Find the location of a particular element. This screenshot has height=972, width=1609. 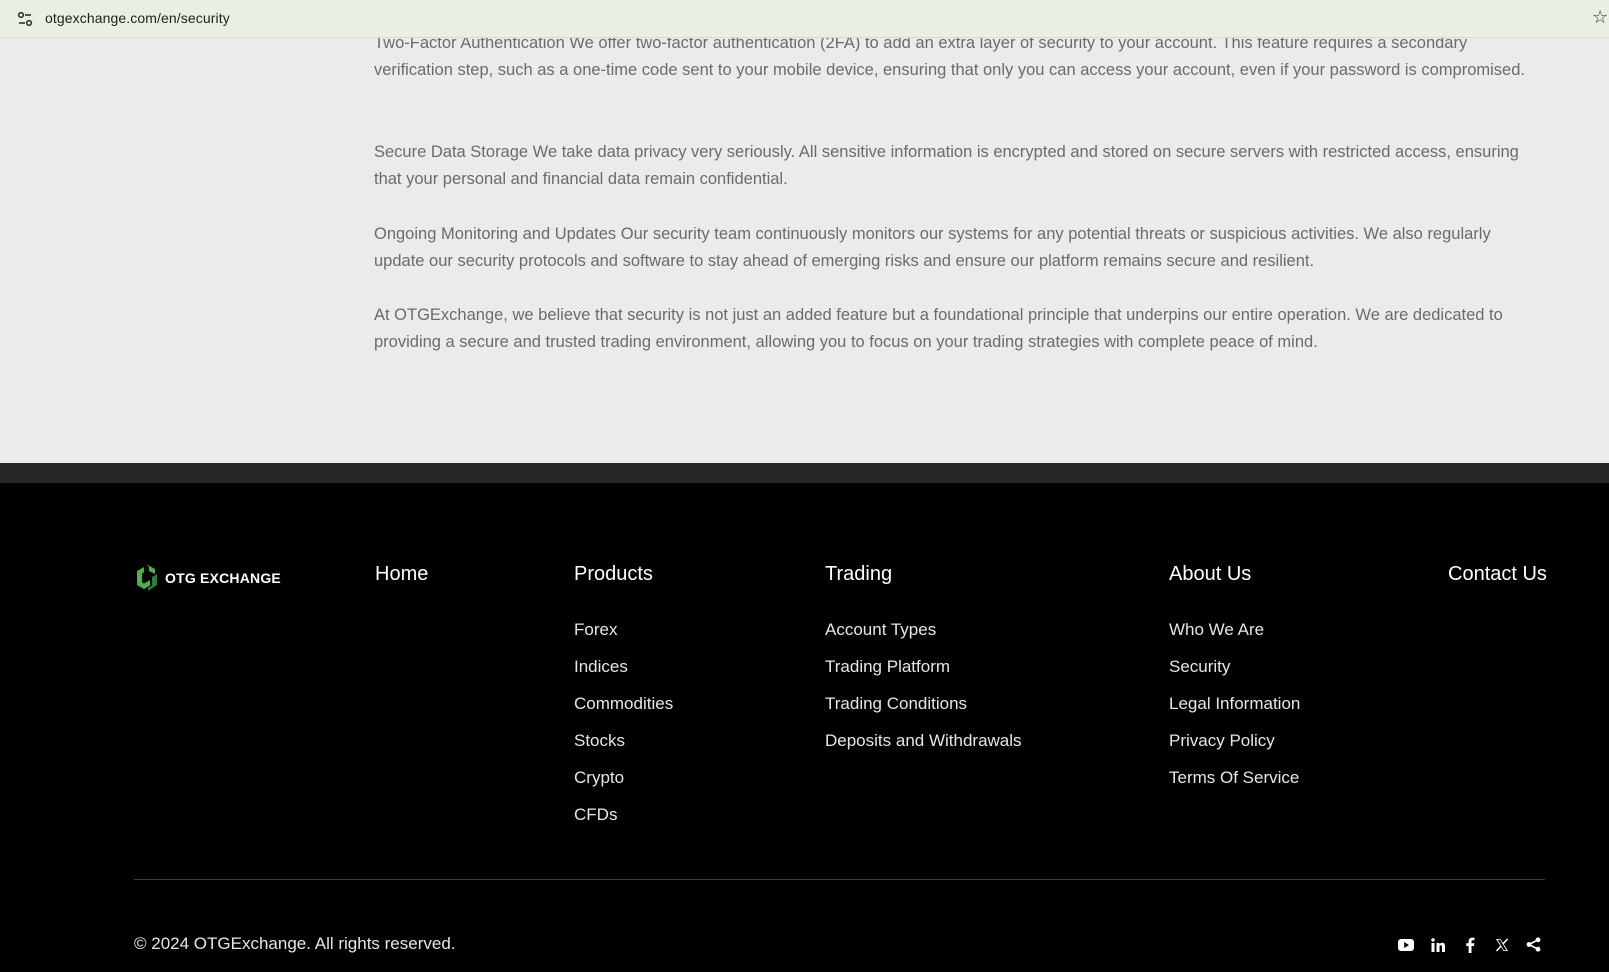

footer-link-terms-of-service: Terms Of Service is located at coordinates (1234, 785).